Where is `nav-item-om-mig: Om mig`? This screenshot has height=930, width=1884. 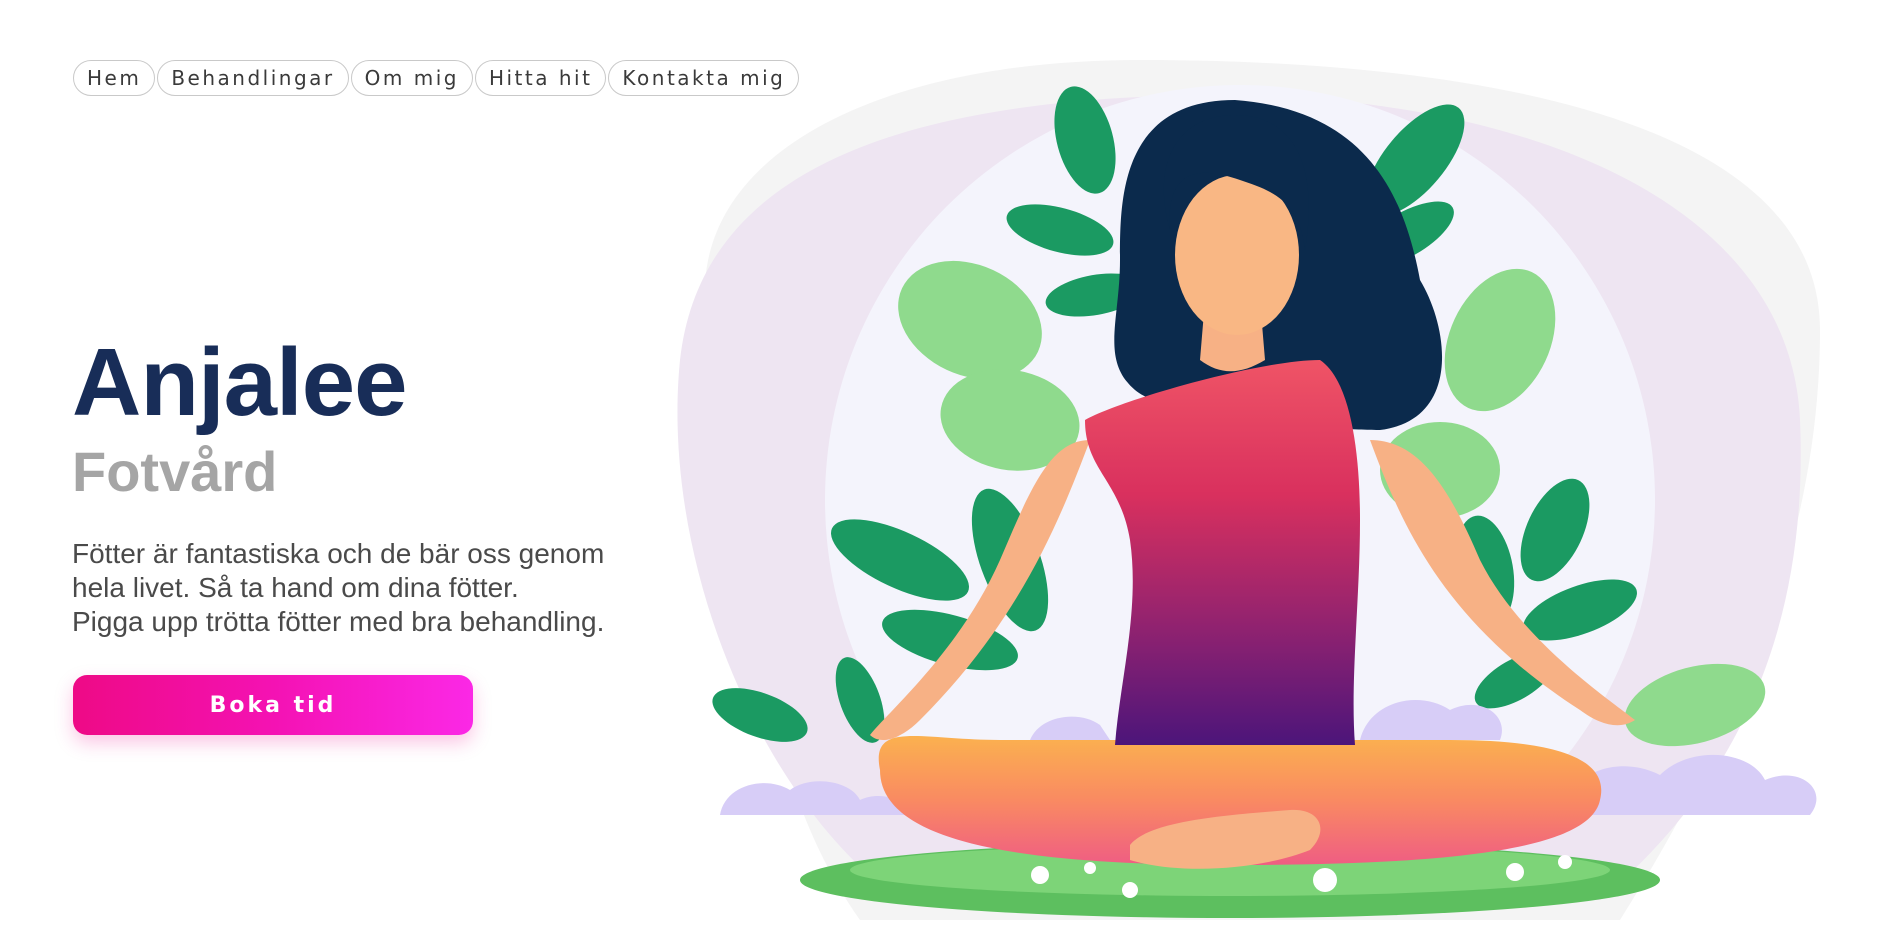 nav-item-om-mig: Om mig is located at coordinates (411, 78).